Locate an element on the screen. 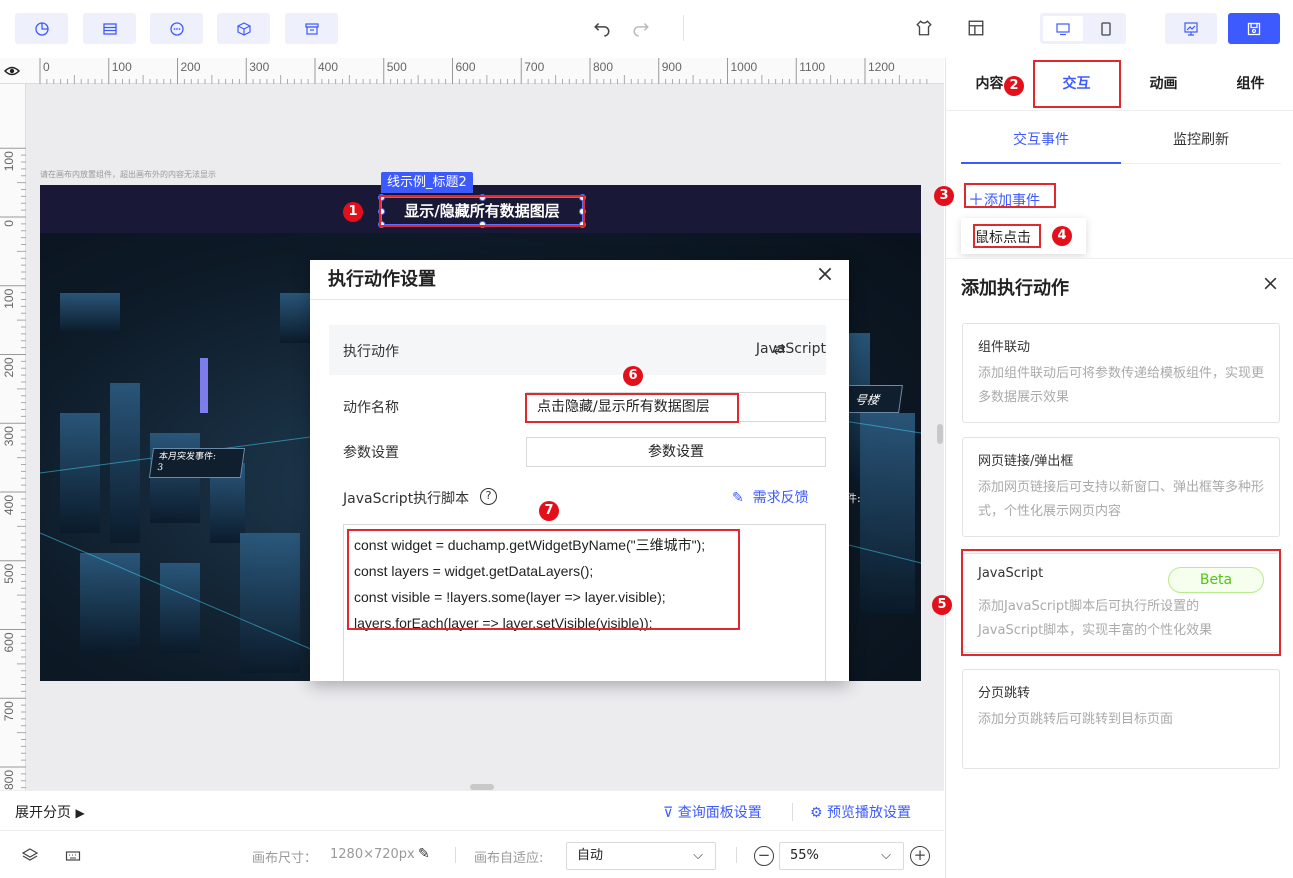 The height and width of the screenshot is (878, 1293). action-card-page-jump: 分页跳转 添加分页跳转后可跳转到目标页面 is located at coordinates (1121, 719).